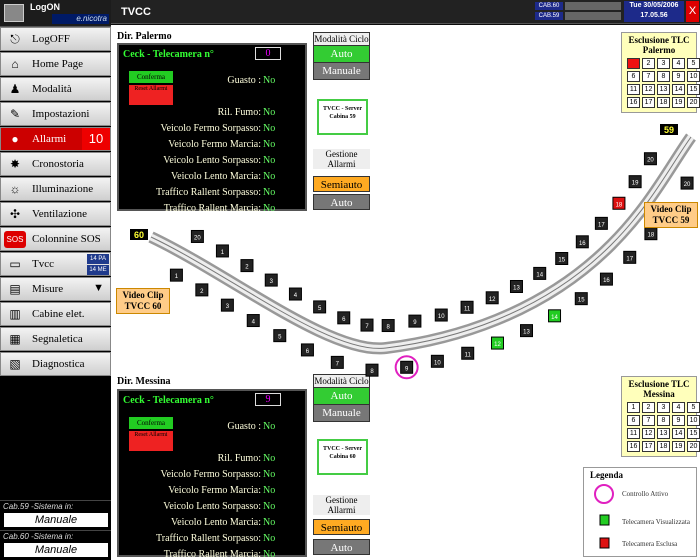 The width and height of the screenshot is (700, 560). What do you see at coordinates (61, 114) in the screenshot?
I see `menu-item-label: Impostazioni` at bounding box center [61, 114].